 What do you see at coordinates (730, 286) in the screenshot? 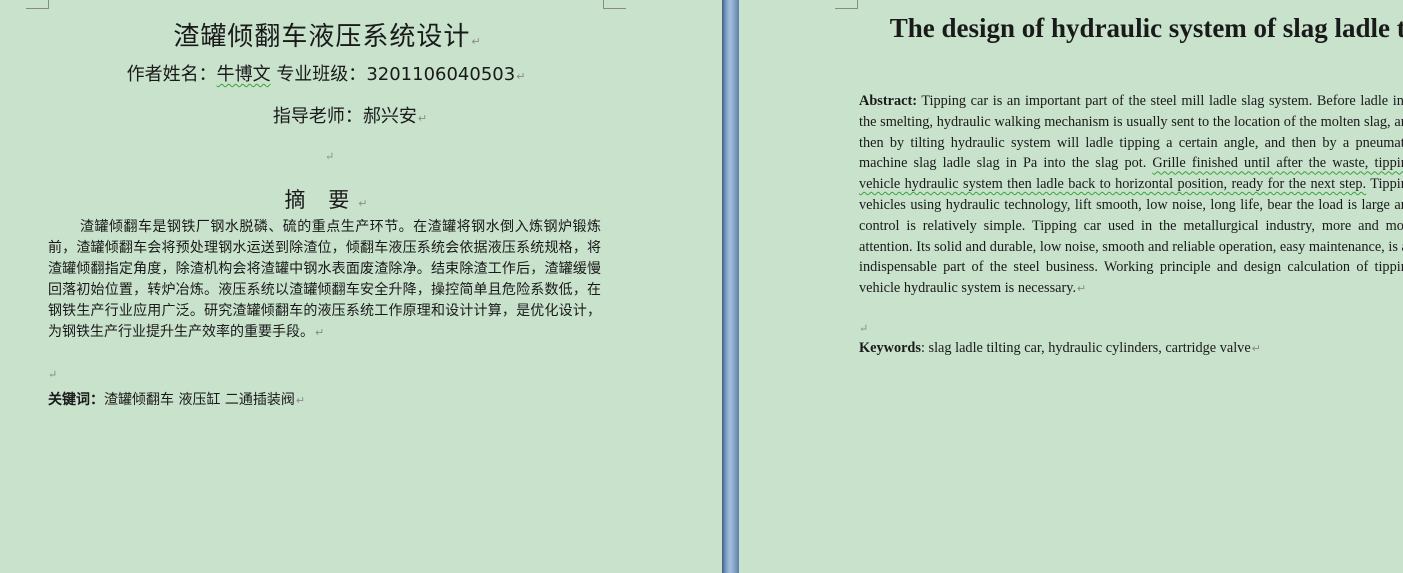
I see `page-gutter` at bounding box center [730, 286].